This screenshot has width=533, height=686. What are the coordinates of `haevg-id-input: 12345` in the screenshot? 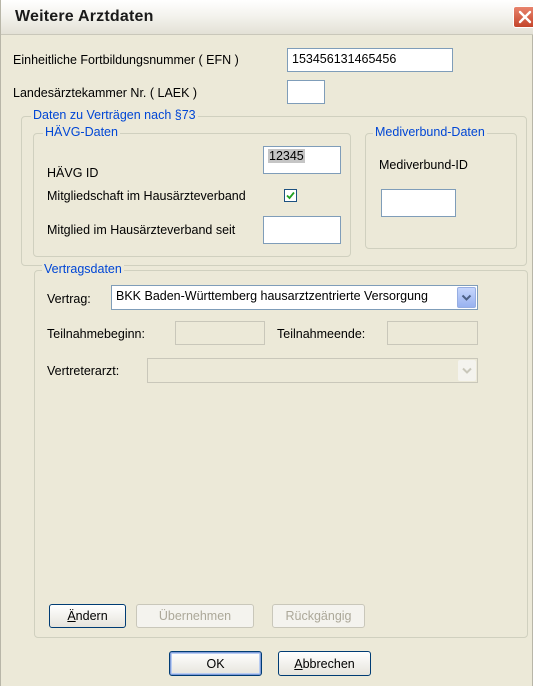 It's located at (302, 160).